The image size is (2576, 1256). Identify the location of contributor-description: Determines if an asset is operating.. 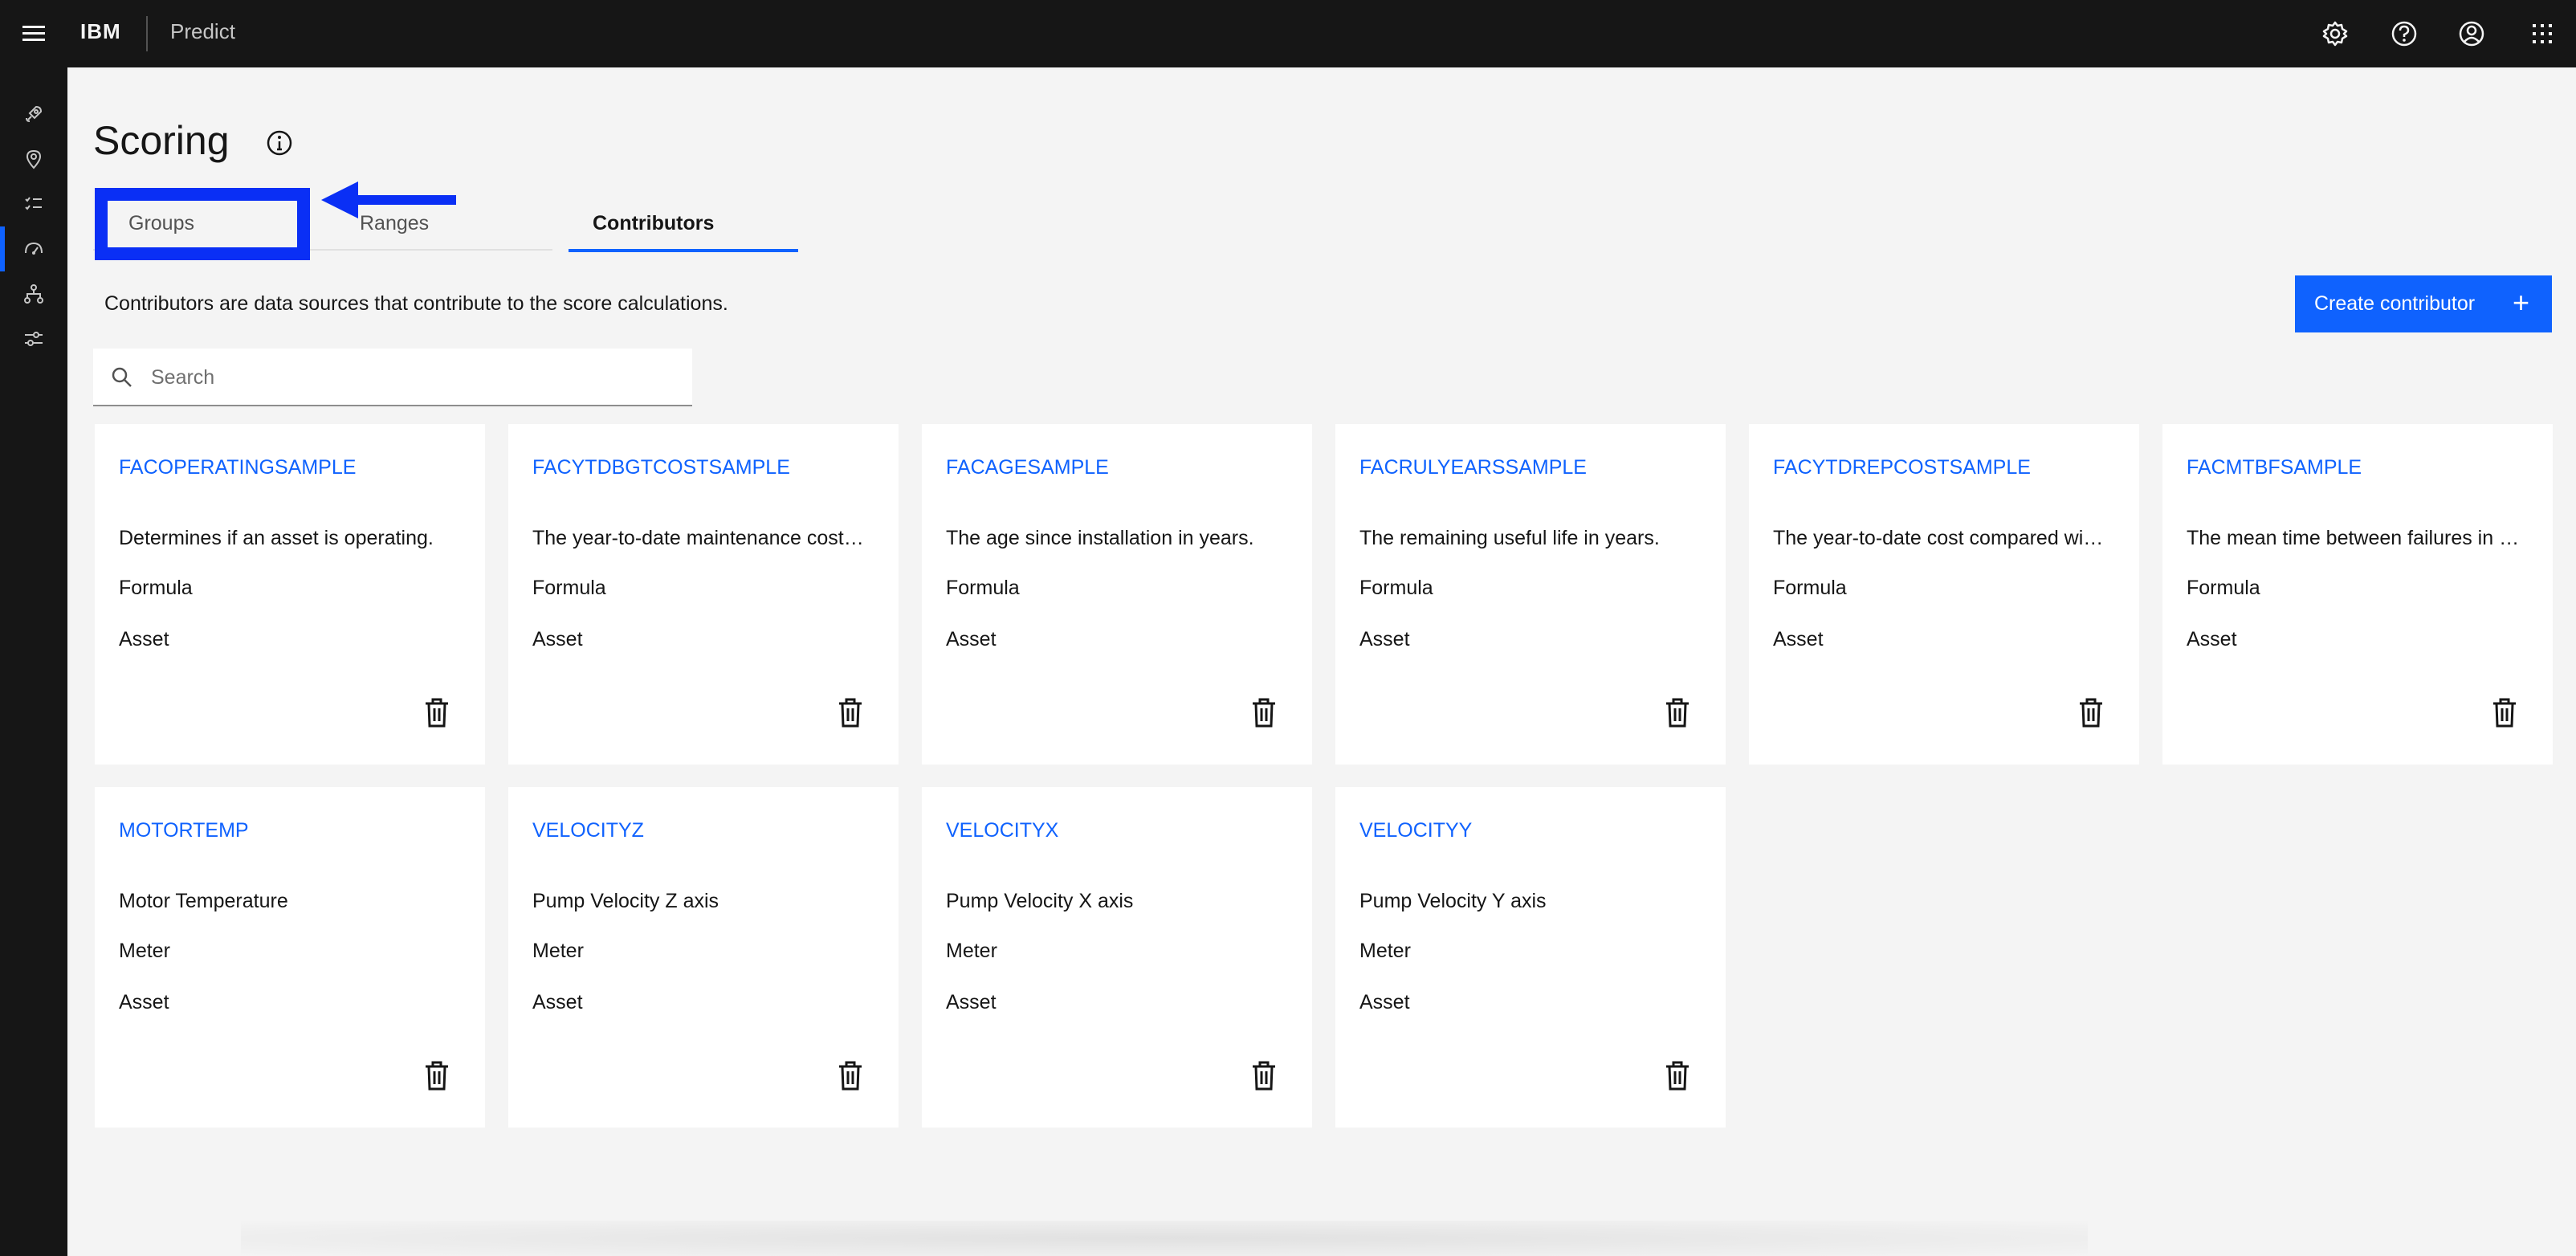
(276, 538).